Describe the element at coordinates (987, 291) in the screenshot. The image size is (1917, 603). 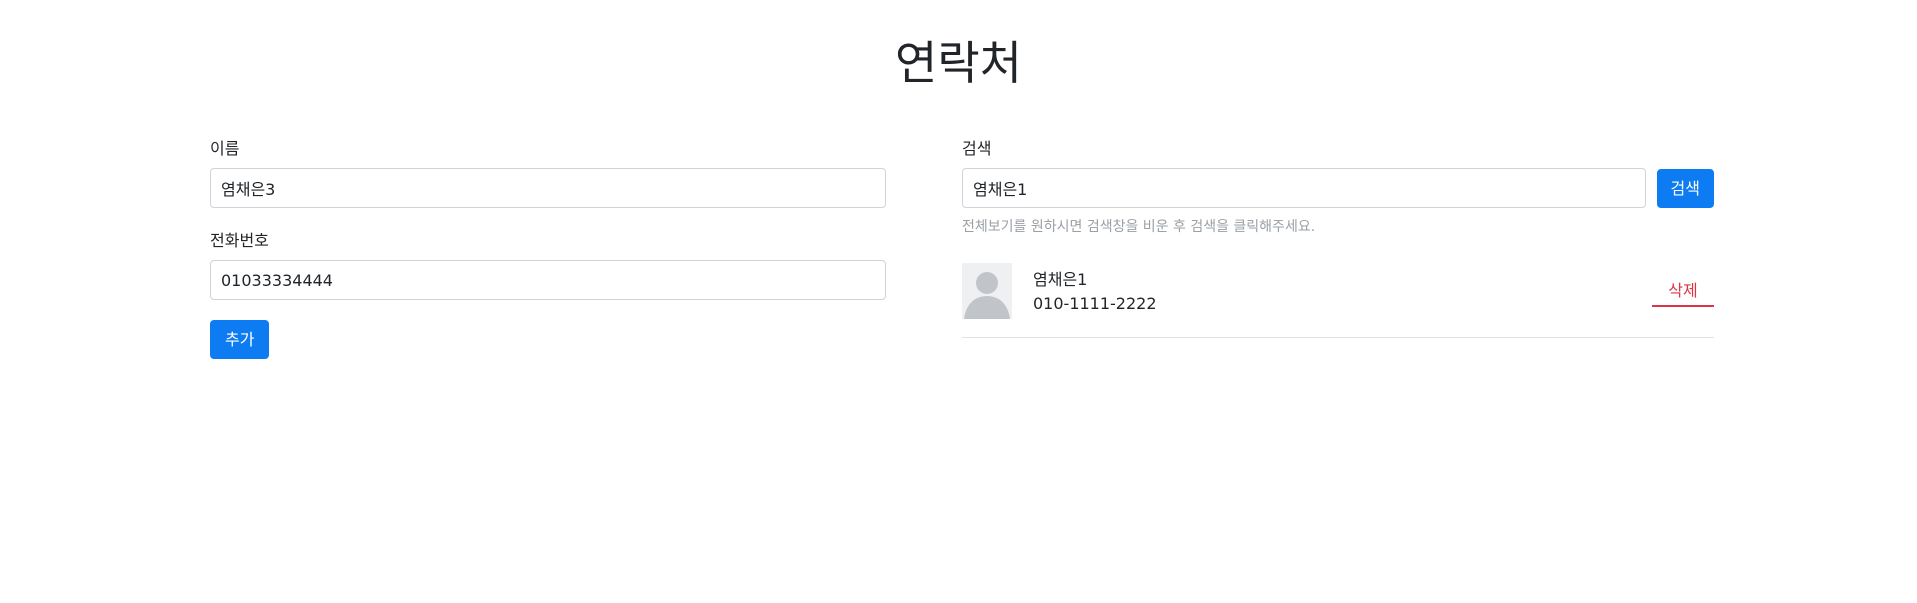
I see `default-user-avatar-icon` at that location.